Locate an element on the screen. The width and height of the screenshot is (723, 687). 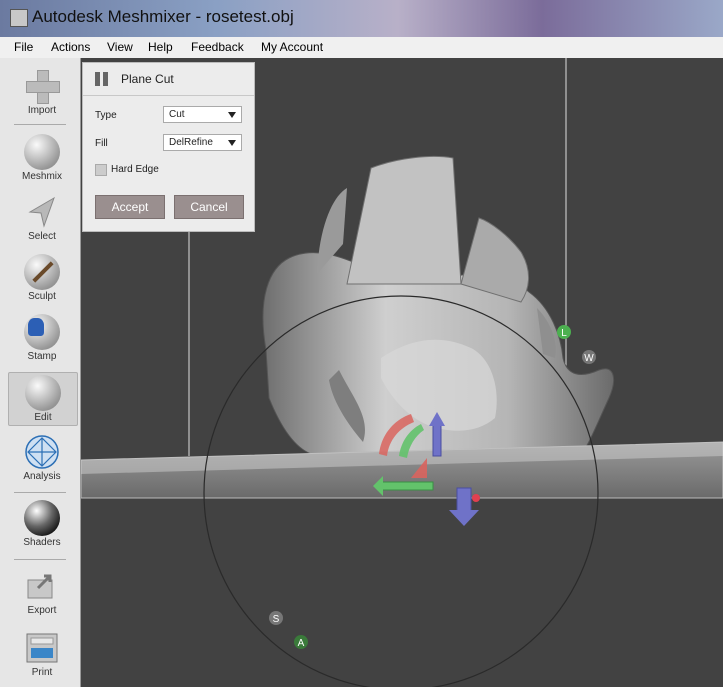
select-icon is located at coordinates (41, 212).